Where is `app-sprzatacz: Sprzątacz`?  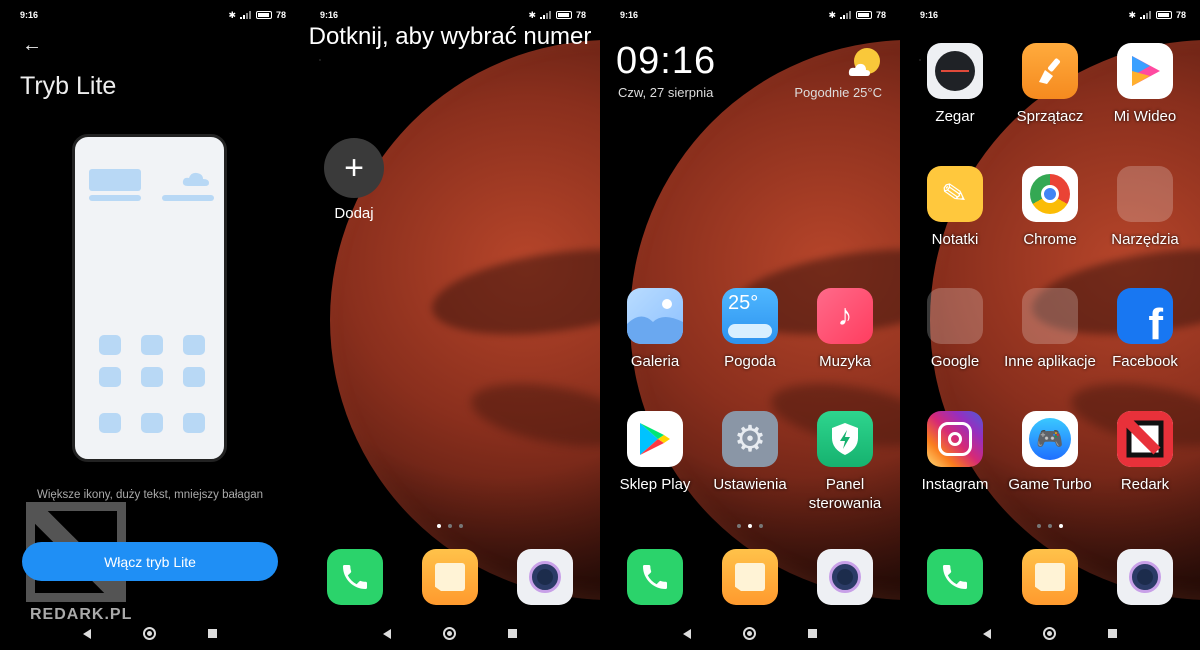
app-sprzatacz: Sprzątacz is located at coordinates (1050, 84).